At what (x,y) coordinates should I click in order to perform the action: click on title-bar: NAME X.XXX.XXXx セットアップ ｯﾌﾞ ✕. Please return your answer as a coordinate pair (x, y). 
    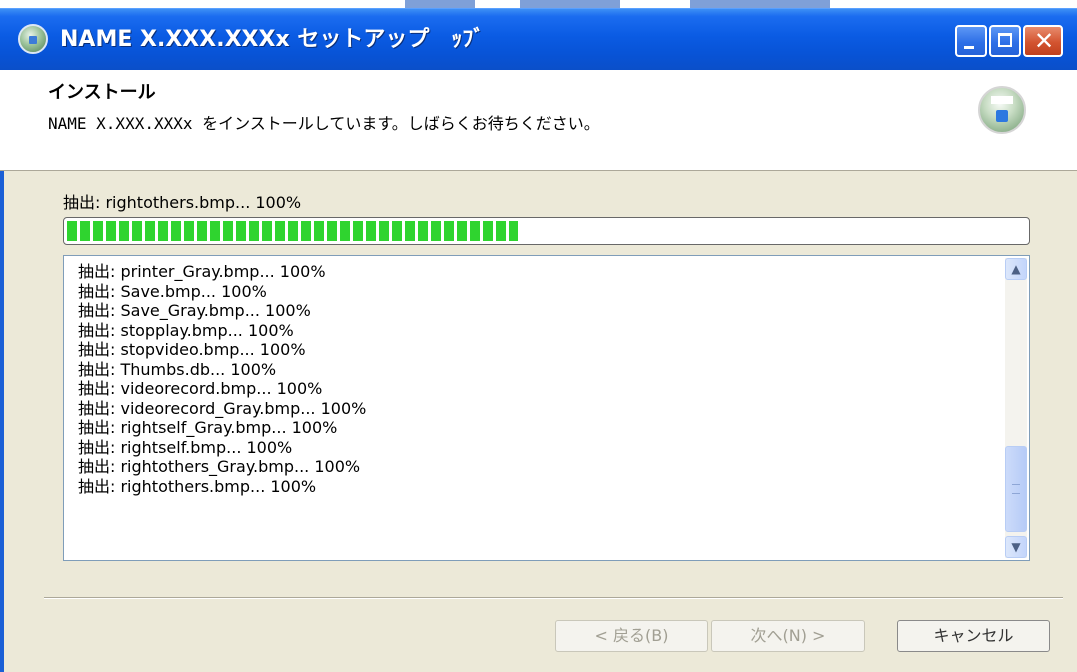
    Looking at the image, I should click on (538, 39).